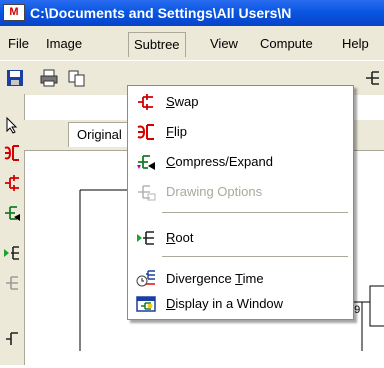 The height and width of the screenshot is (368, 384). What do you see at coordinates (12, 153) in the screenshot?
I see `flip-tool-icon` at bounding box center [12, 153].